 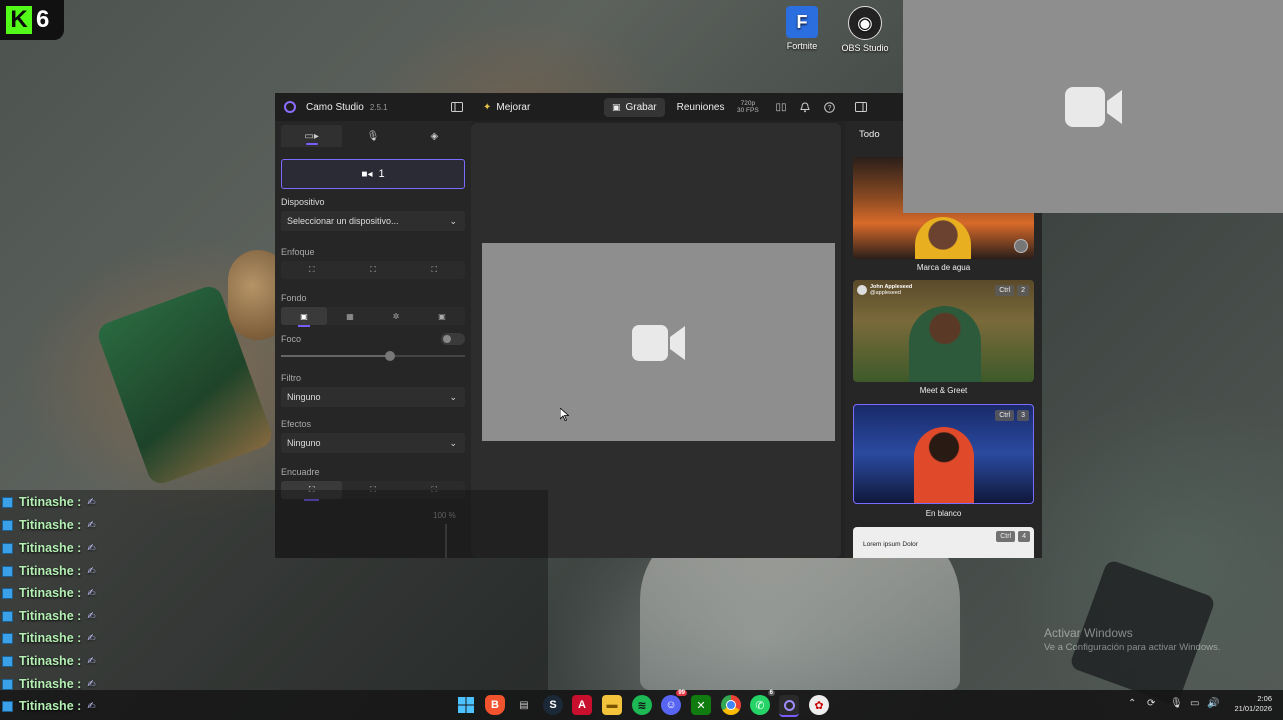 What do you see at coordinates (582, 705) in the screenshot?
I see `adobe-icon: A` at bounding box center [582, 705].